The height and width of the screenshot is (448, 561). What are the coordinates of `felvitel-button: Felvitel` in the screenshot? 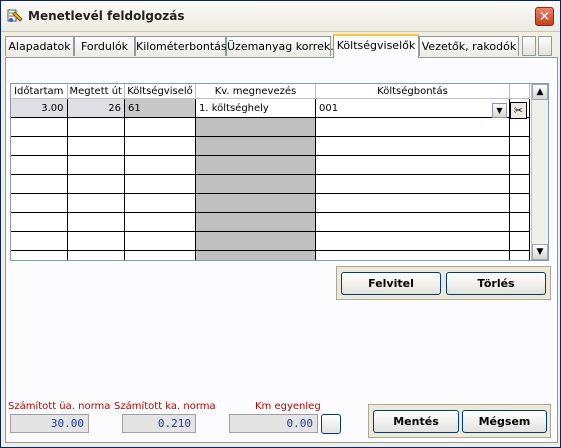 It's located at (391, 283).